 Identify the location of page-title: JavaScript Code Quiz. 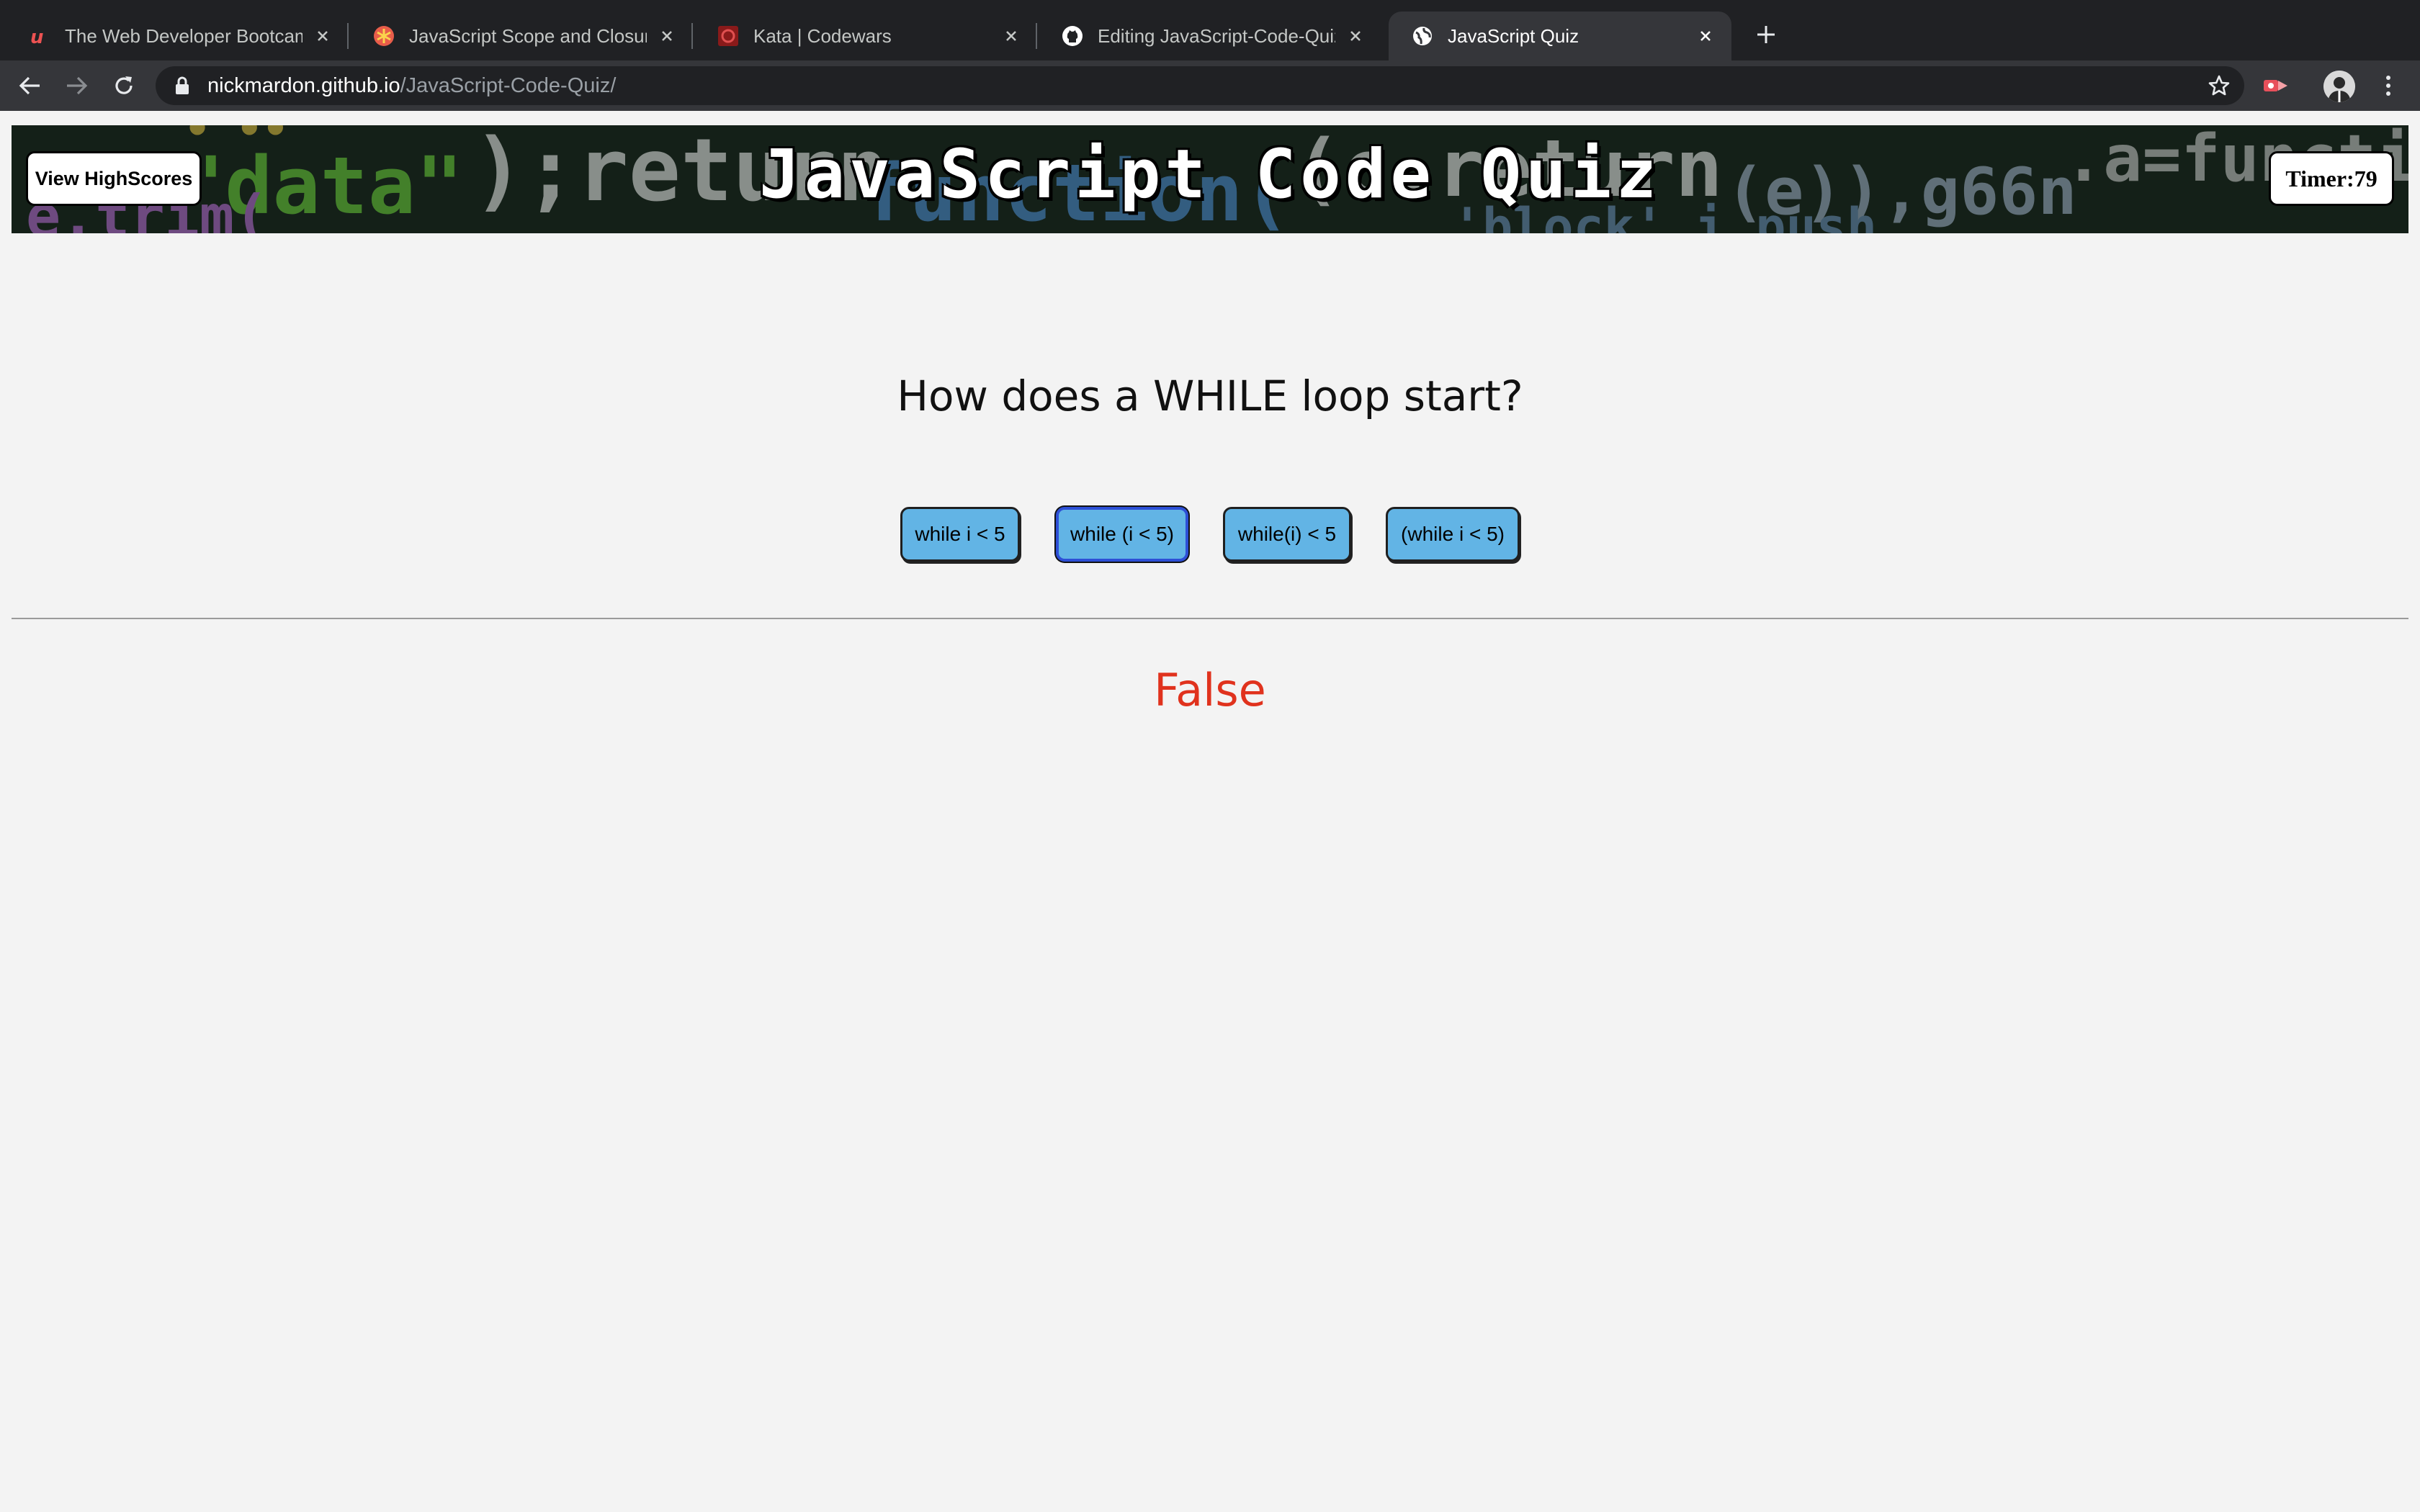
(1210, 174).